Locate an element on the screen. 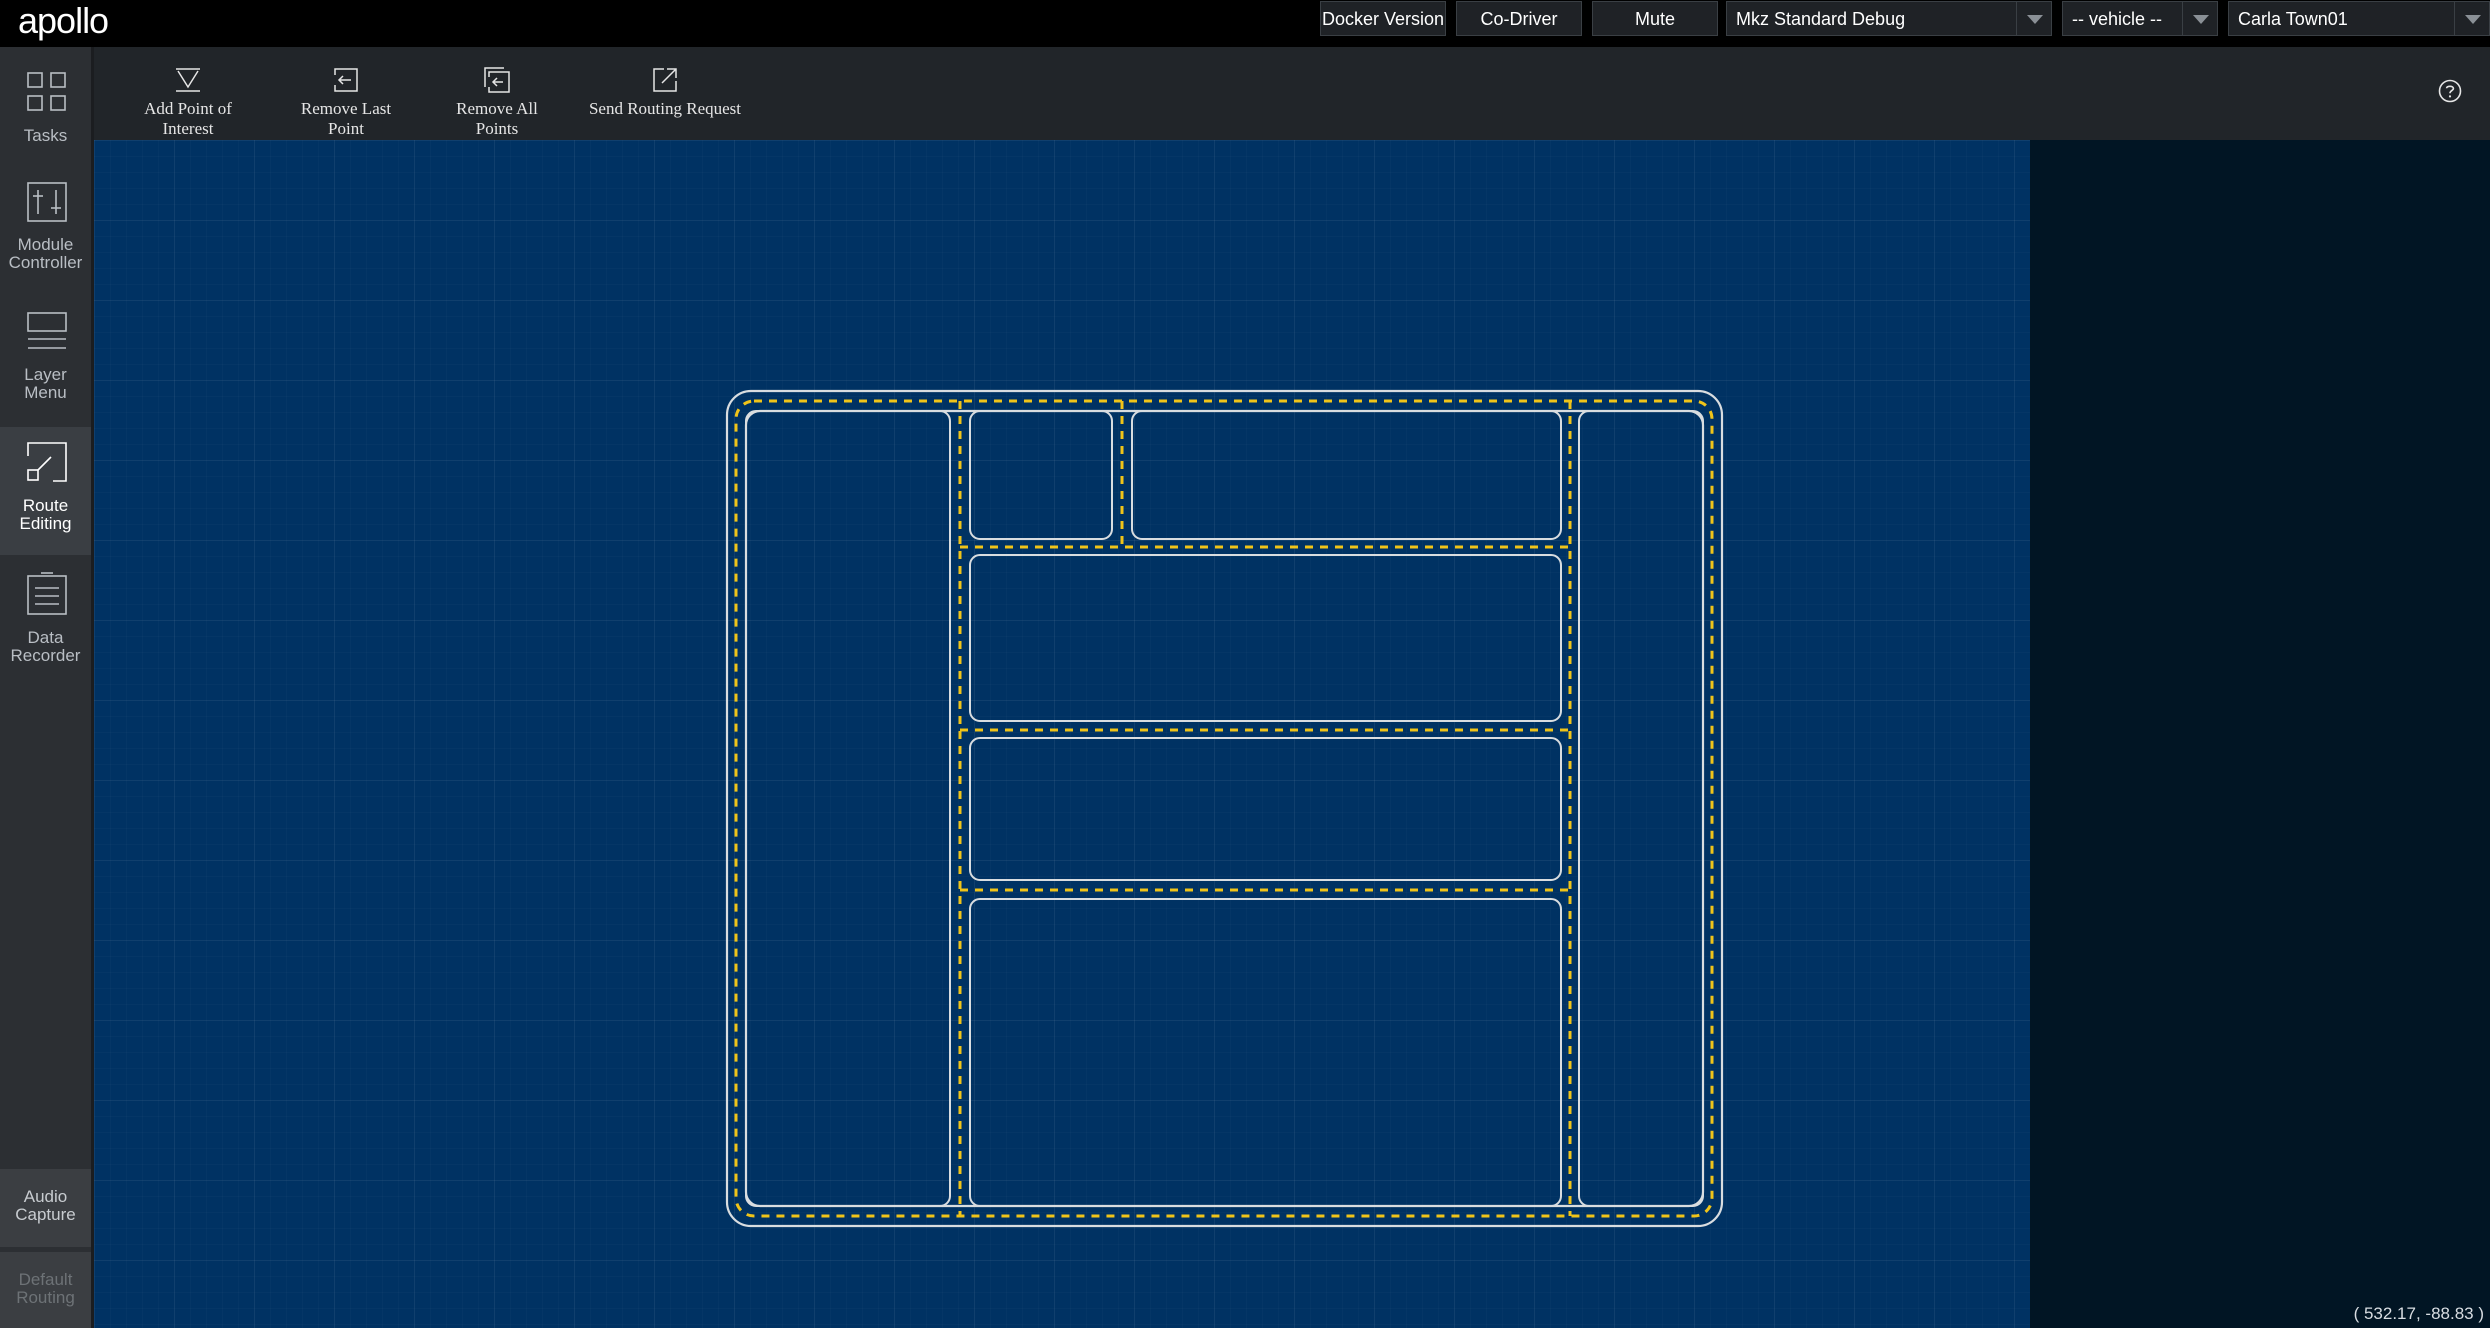  sidebar-item-label-2: Editing is located at coordinates (45, 523).